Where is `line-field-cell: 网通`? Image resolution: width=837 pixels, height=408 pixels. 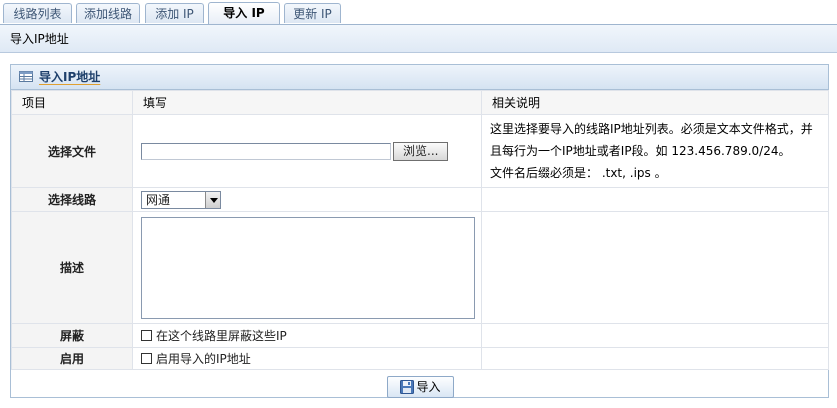
line-field-cell: 网通 is located at coordinates (307, 199).